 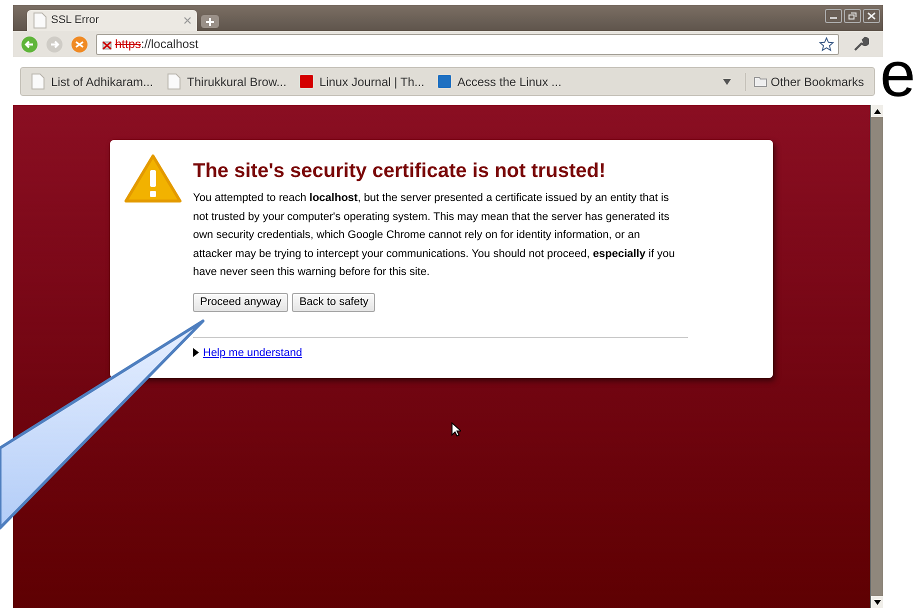 I want to click on scroll-up-icon, so click(x=877, y=111).